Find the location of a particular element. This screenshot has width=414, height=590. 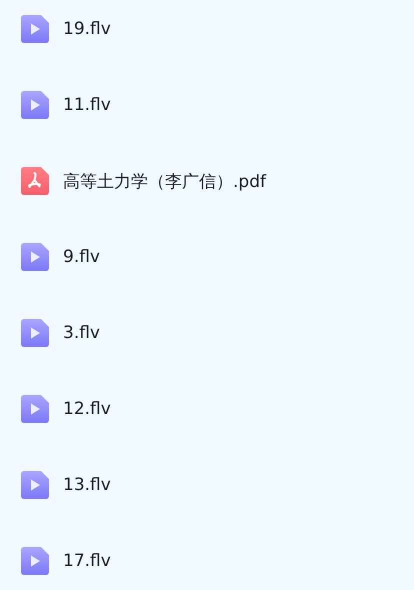

file-name: 13.flv is located at coordinates (87, 485).